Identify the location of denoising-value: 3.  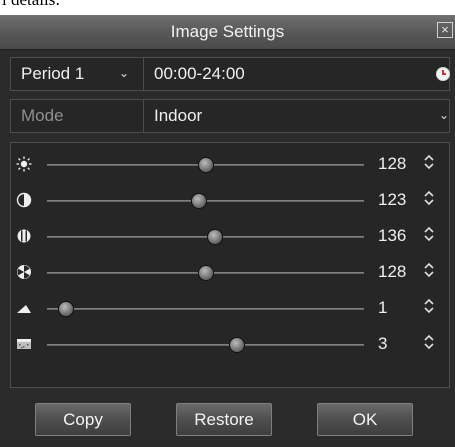
(383, 343).